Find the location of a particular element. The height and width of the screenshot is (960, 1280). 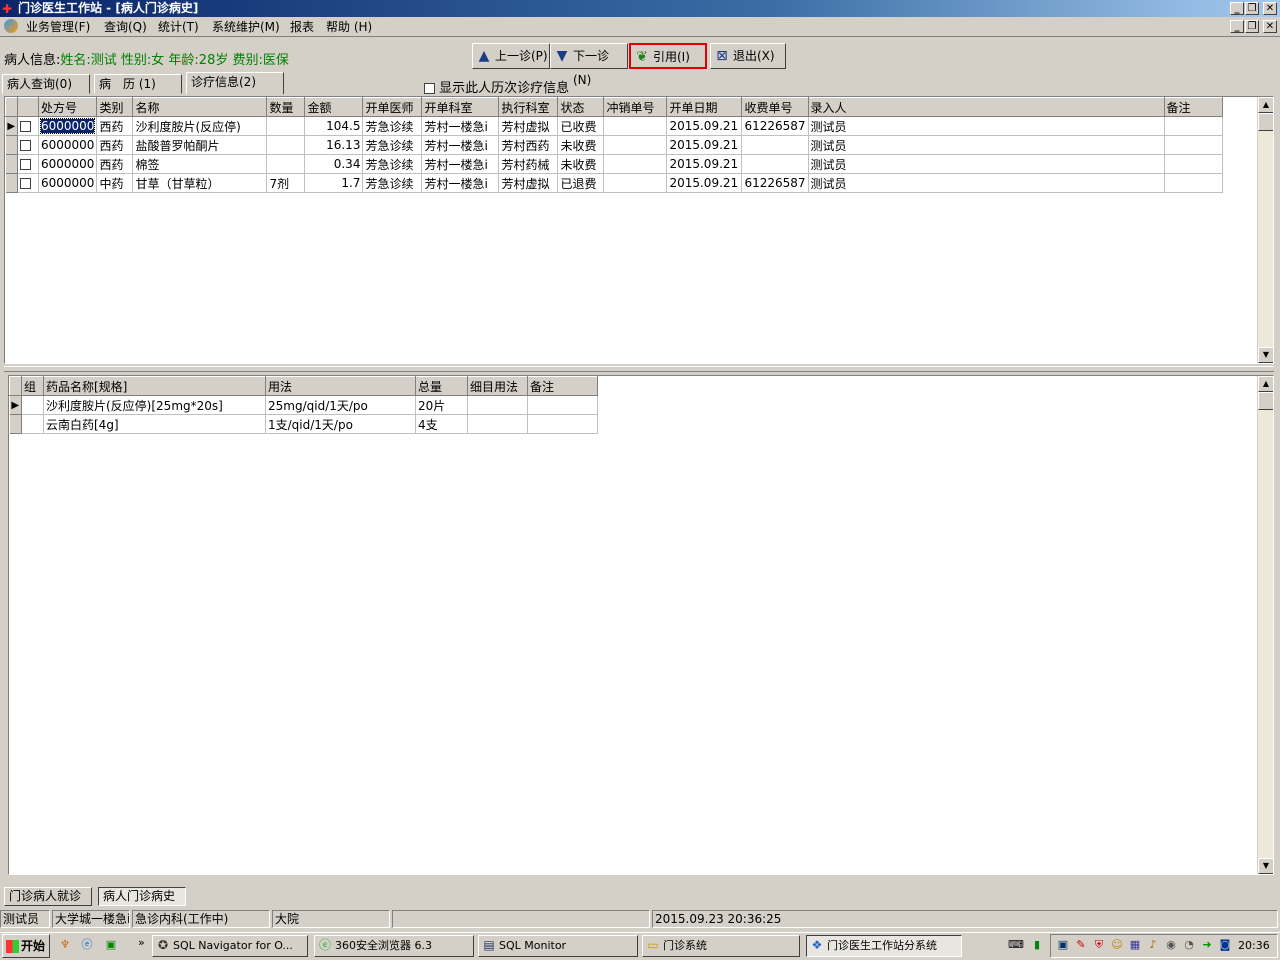

tray-volume-icon: ♪ is located at coordinates (1153, 945).